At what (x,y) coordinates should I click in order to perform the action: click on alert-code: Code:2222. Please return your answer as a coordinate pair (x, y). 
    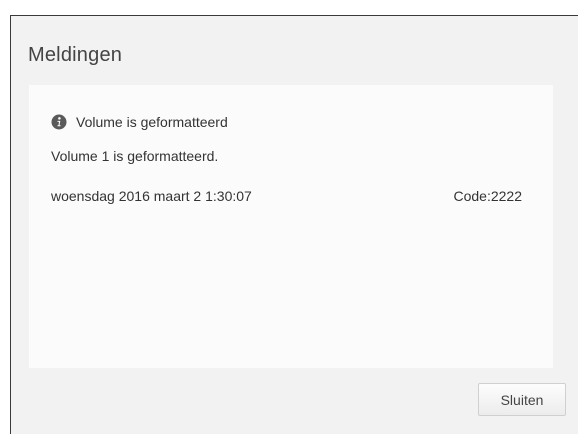
    Looking at the image, I should click on (487, 196).